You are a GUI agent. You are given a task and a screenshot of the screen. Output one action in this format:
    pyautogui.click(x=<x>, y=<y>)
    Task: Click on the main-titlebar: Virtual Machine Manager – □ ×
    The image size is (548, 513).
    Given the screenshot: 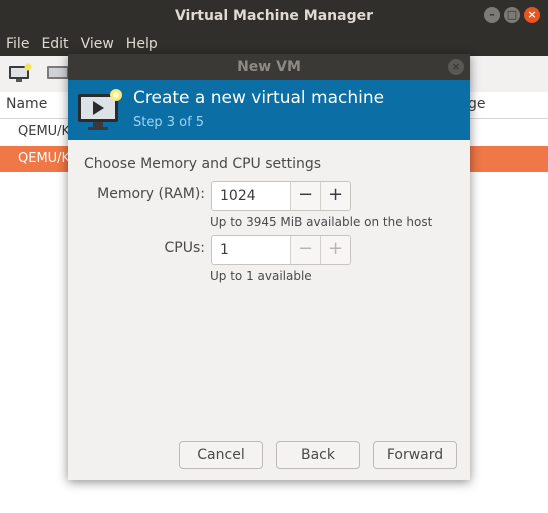 What is the action you would take?
    pyautogui.click(x=274, y=16)
    